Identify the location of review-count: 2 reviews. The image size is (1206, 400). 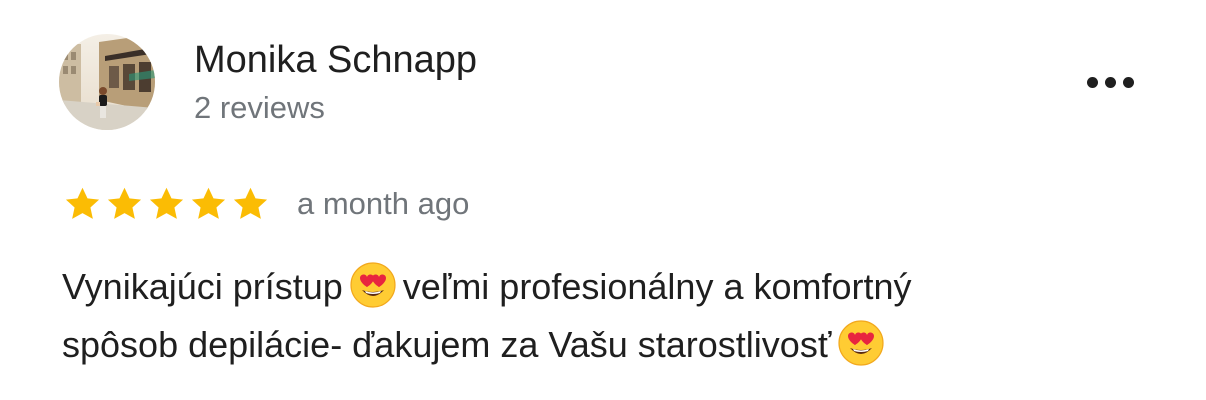
(259, 107).